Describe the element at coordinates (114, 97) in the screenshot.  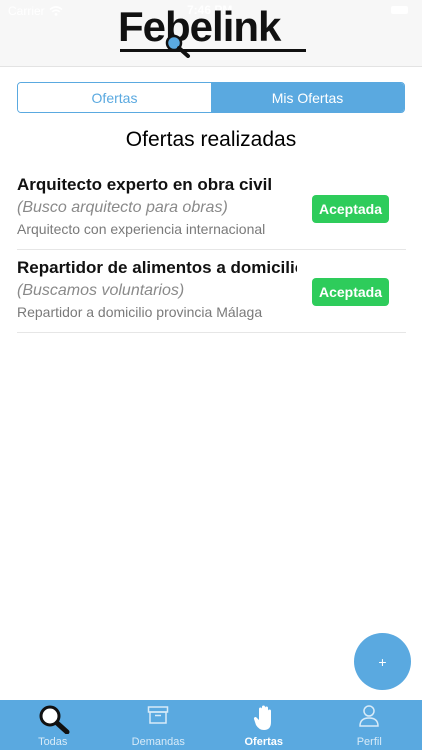
I see `segment-ofertas: Ofertas` at that location.